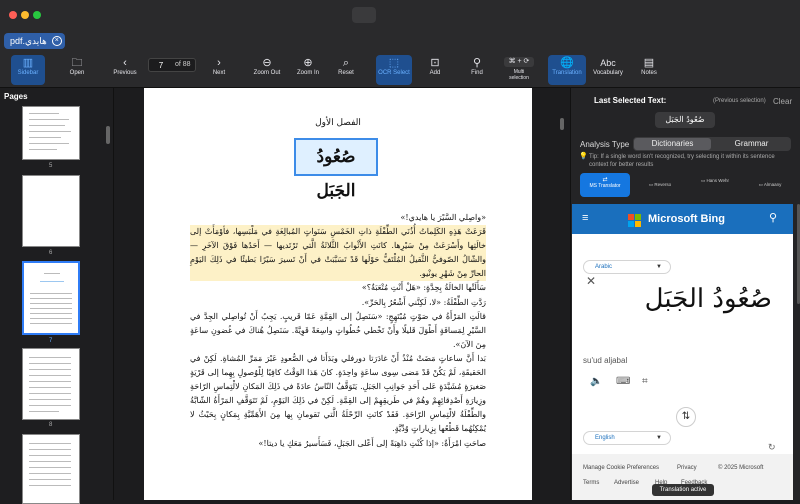 The height and width of the screenshot is (504, 800). What do you see at coordinates (567, 70) in the screenshot?
I see `translation-button: 🌐 Translation` at bounding box center [567, 70].